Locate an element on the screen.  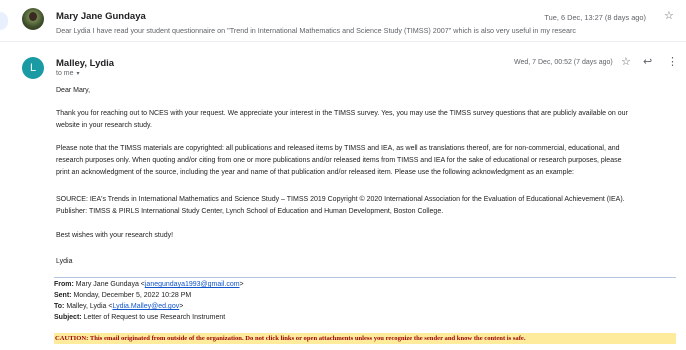
more-options-icon: ⋮ is located at coordinates (672, 62).